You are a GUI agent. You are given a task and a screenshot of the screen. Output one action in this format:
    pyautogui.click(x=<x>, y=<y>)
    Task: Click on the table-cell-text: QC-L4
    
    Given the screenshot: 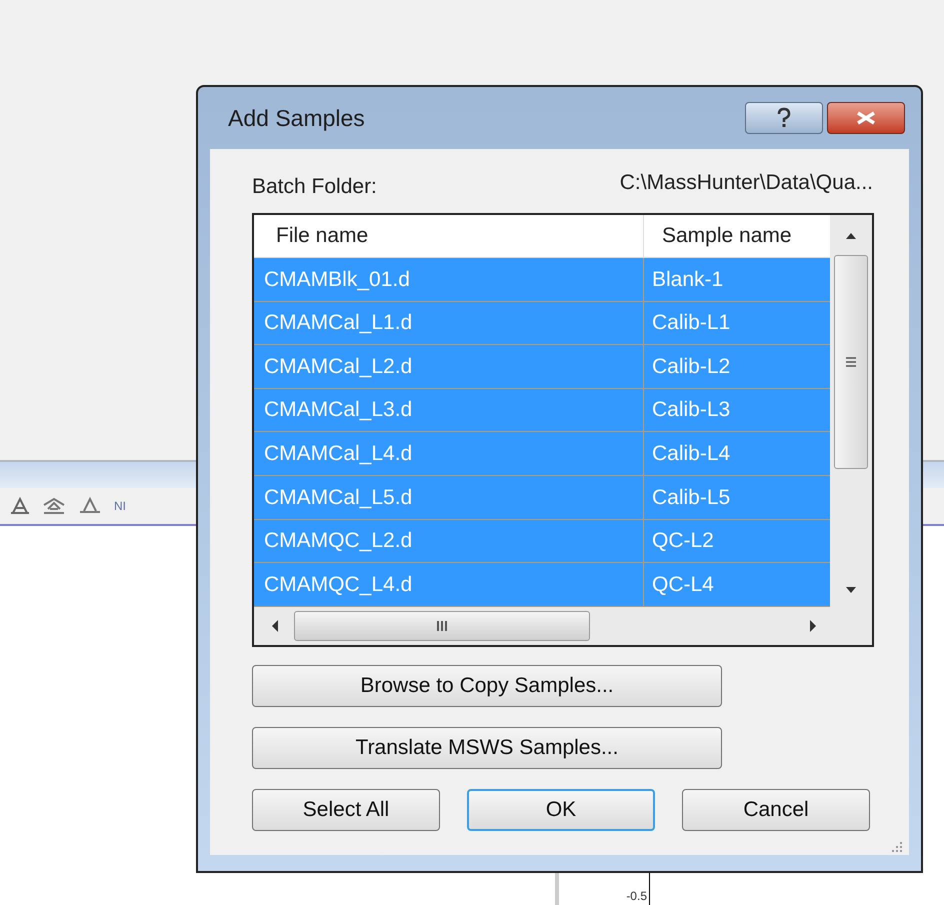 What is the action you would take?
    pyautogui.click(x=683, y=585)
    